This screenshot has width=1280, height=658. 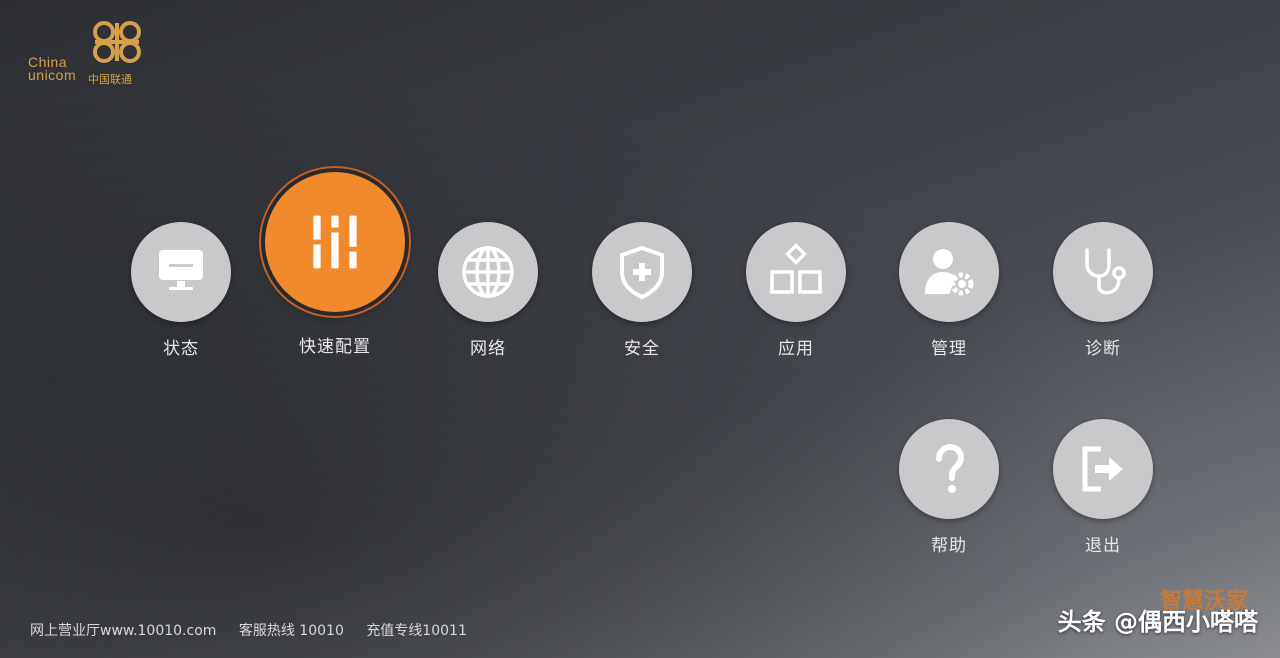 What do you see at coordinates (416, 631) in the screenshot?
I see `footer-recharge: 充值专线10011` at bounding box center [416, 631].